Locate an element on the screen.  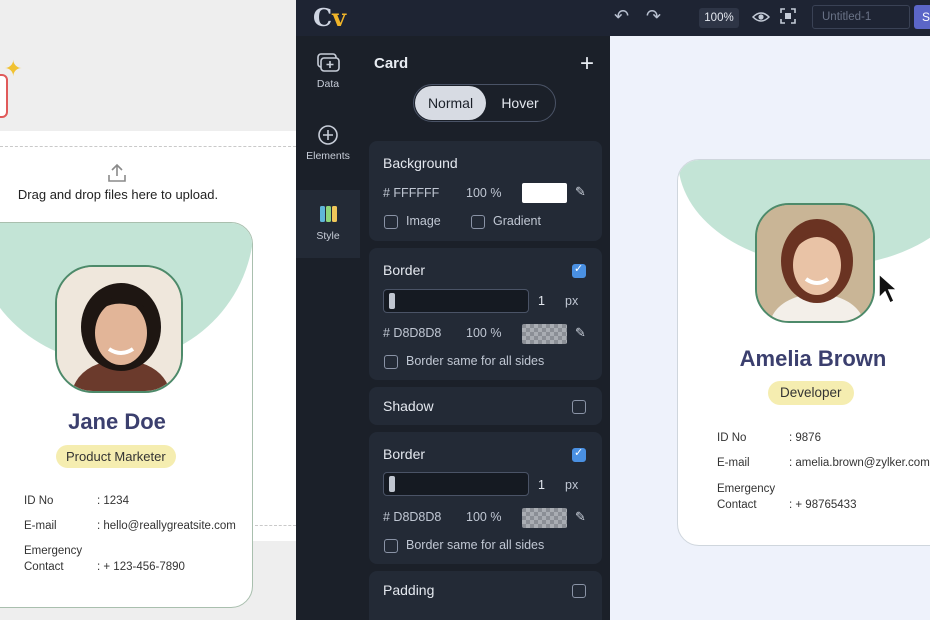
field-value: : amelia.brown@zylker.com is located at coordinates (859, 463).